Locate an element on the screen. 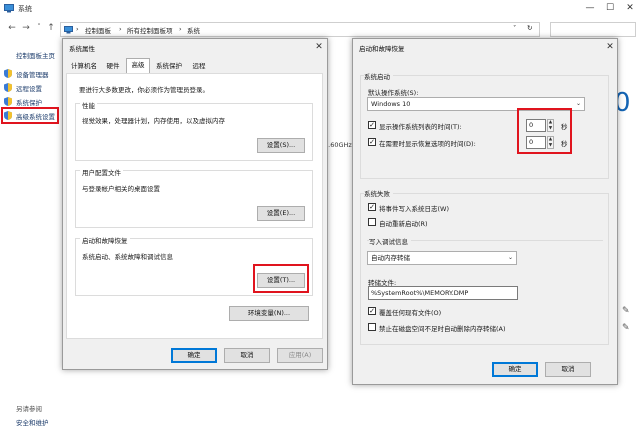  write-log-checkbox: ✓ is located at coordinates (372, 207).